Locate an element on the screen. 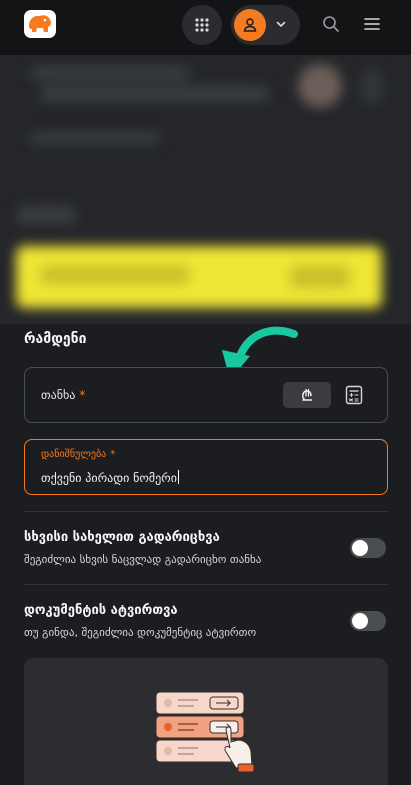  apps-grid-icon is located at coordinates (202, 25).